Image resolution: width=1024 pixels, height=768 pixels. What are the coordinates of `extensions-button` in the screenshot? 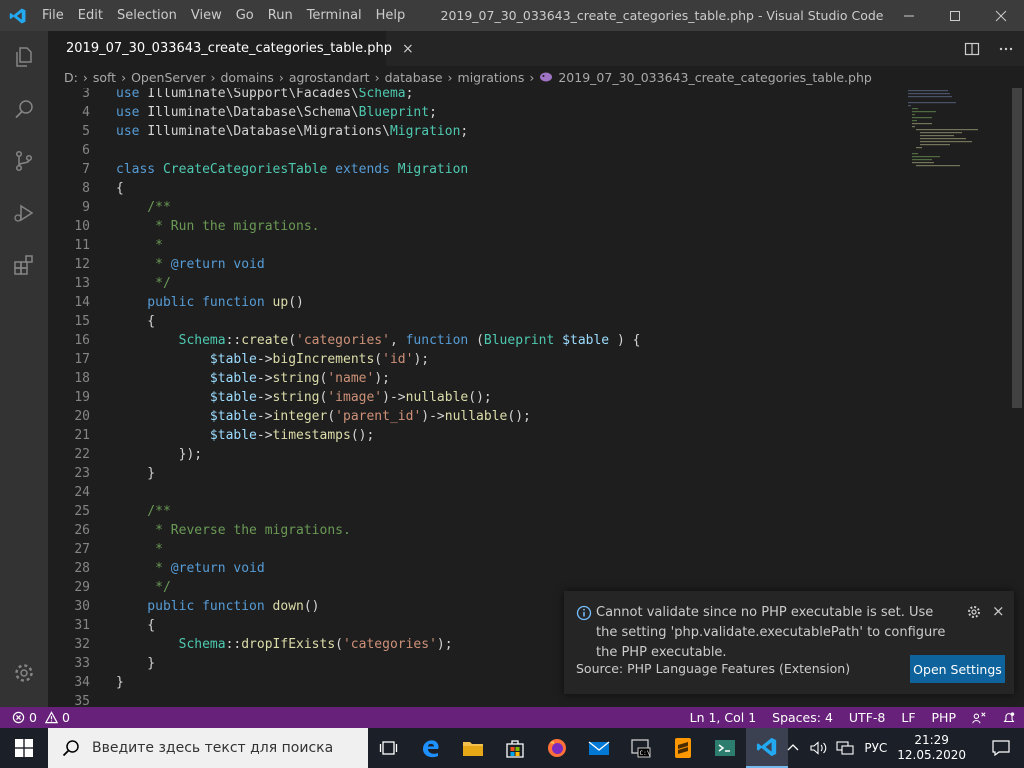 It's located at (24, 265).